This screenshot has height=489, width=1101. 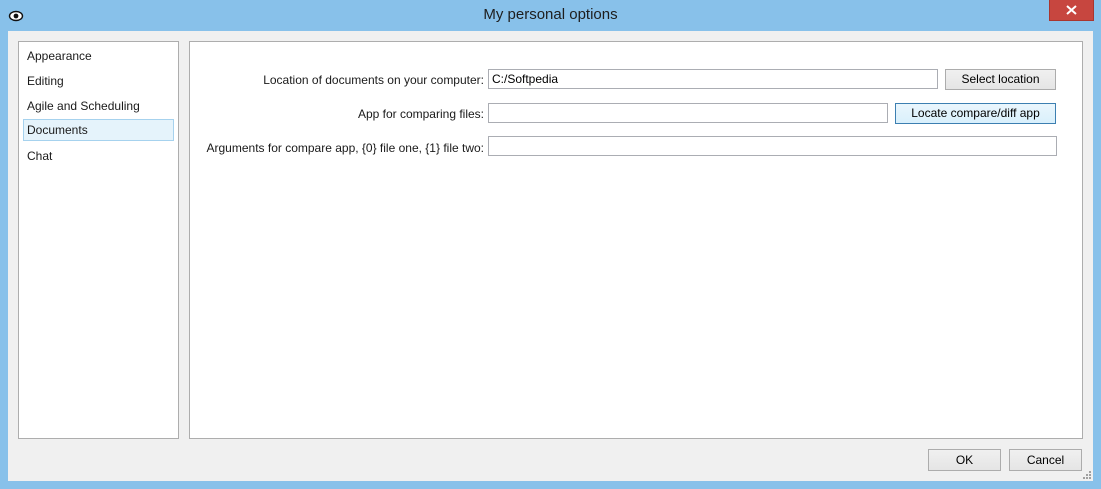 I want to click on close-button, so click(x=1071, y=10).